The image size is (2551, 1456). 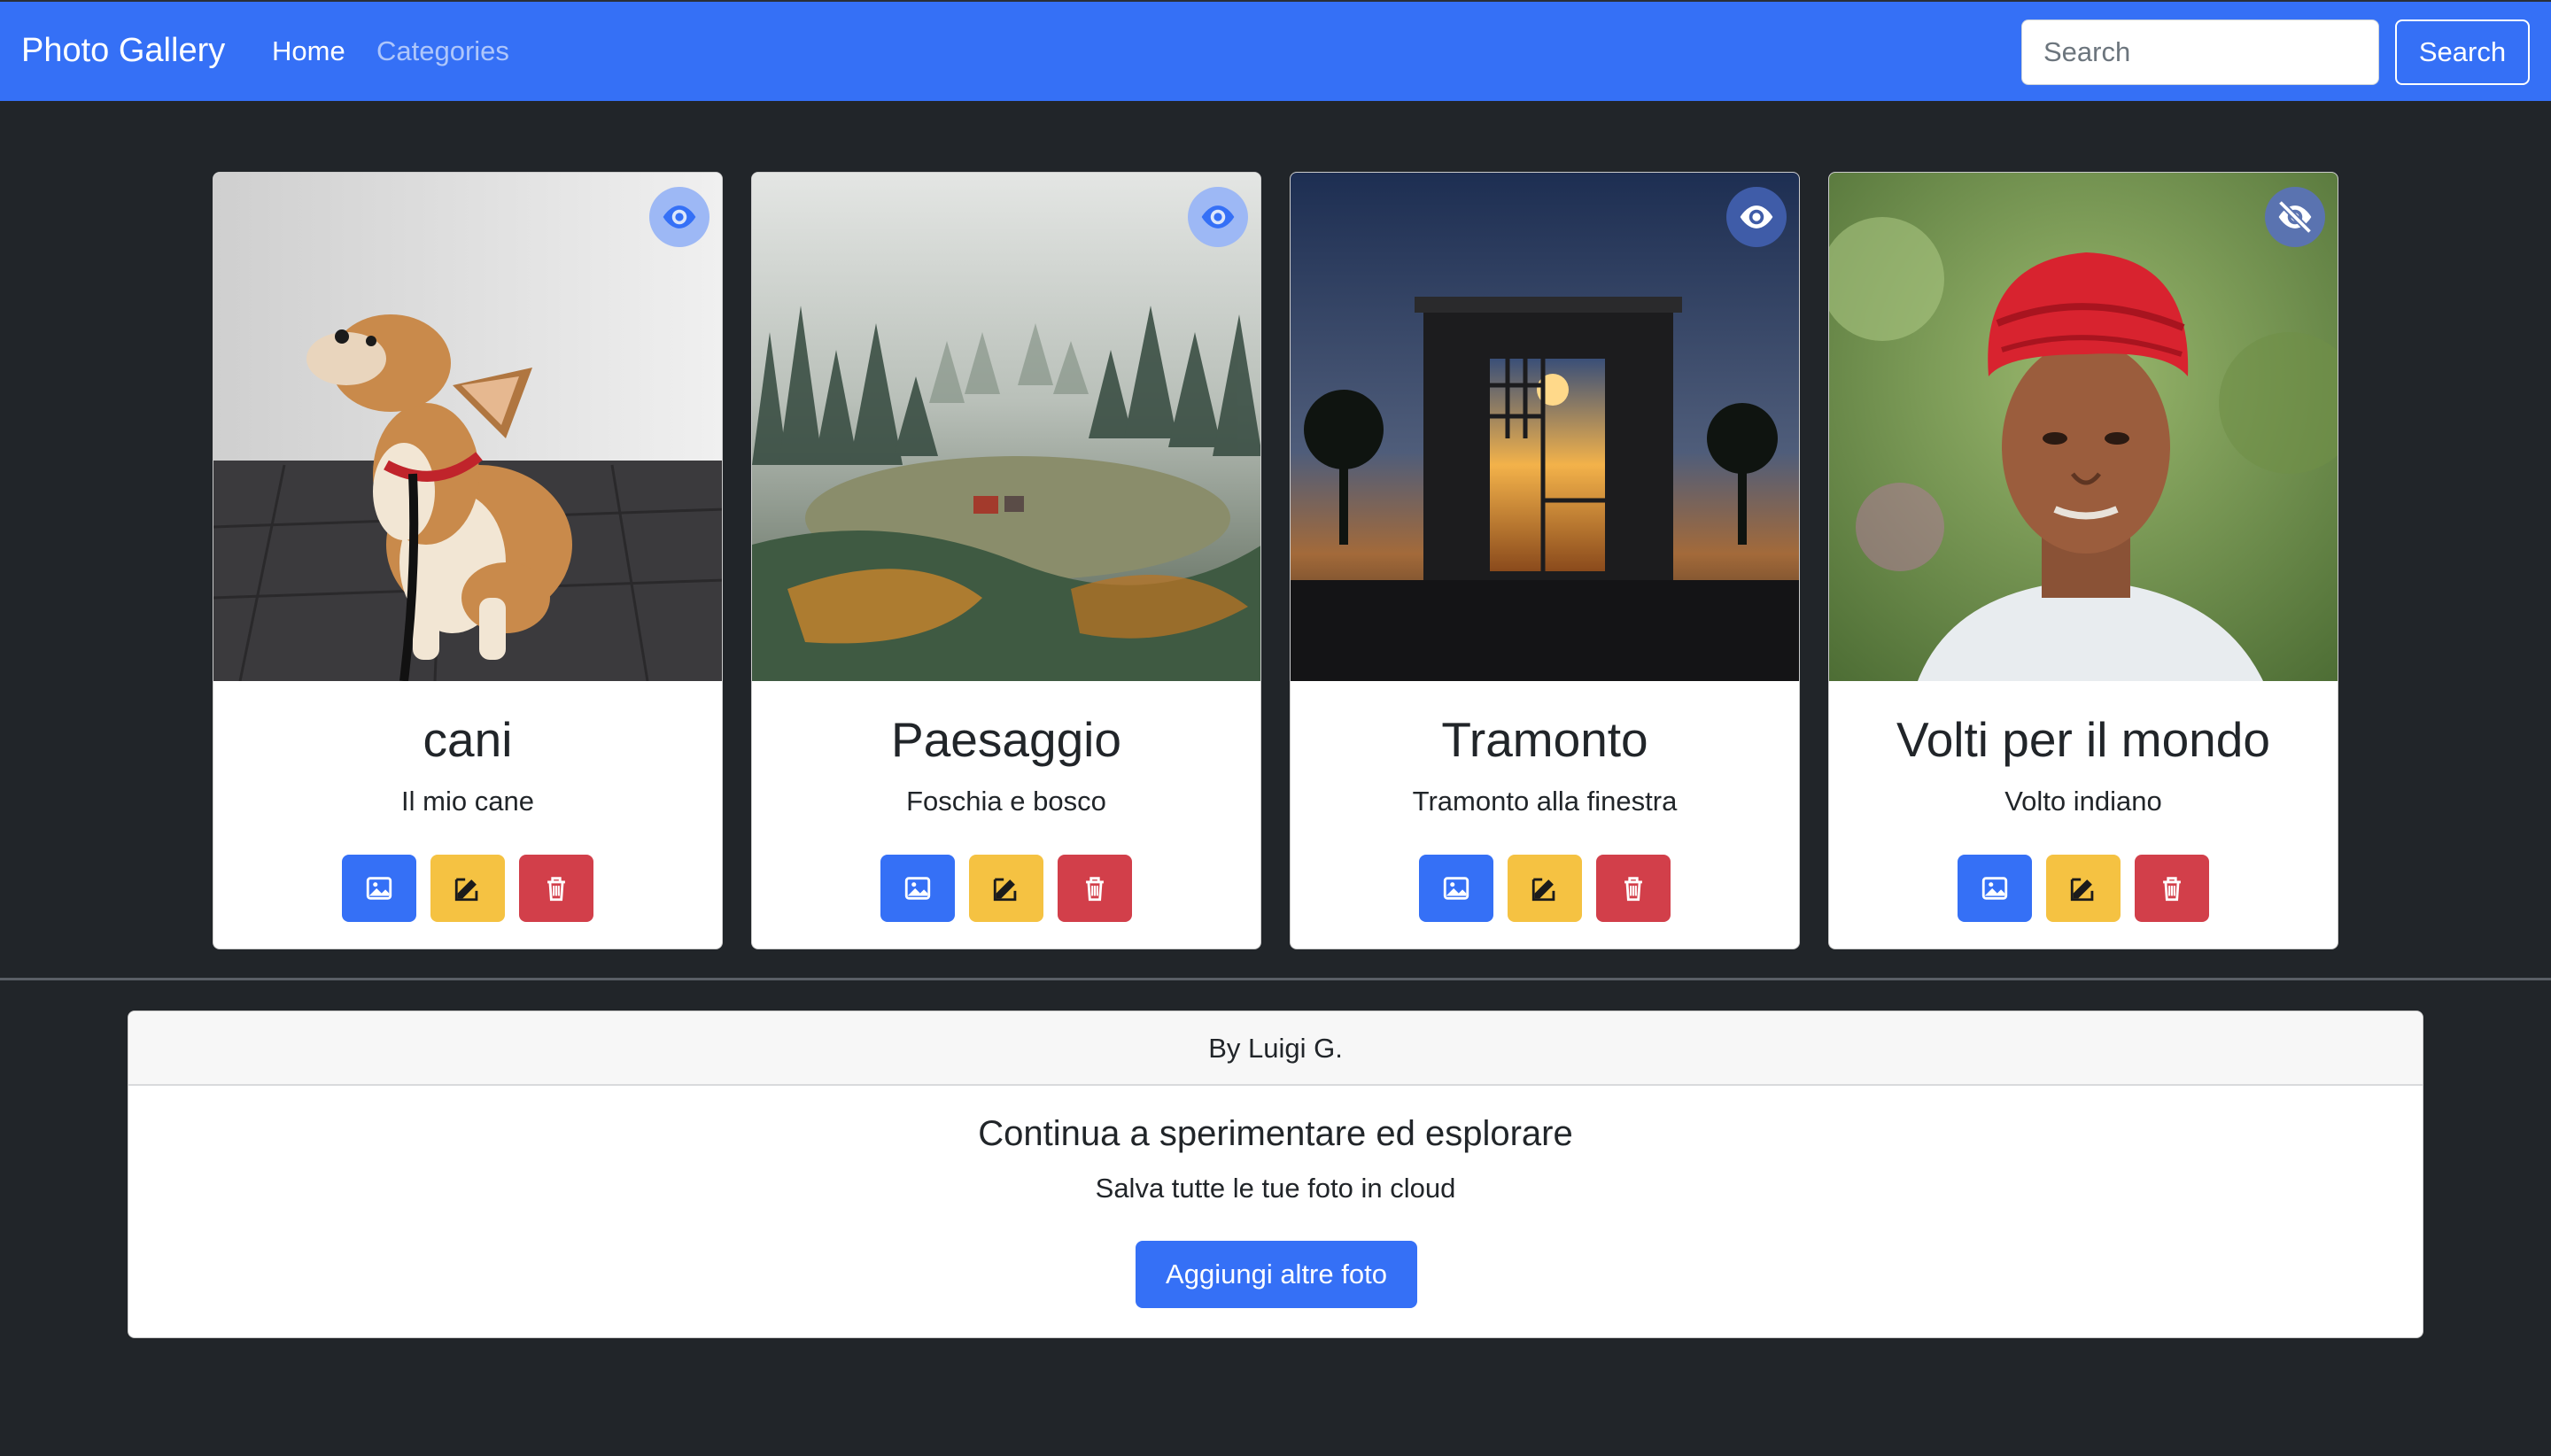 I want to click on card-image-sunset, so click(x=1545, y=427).